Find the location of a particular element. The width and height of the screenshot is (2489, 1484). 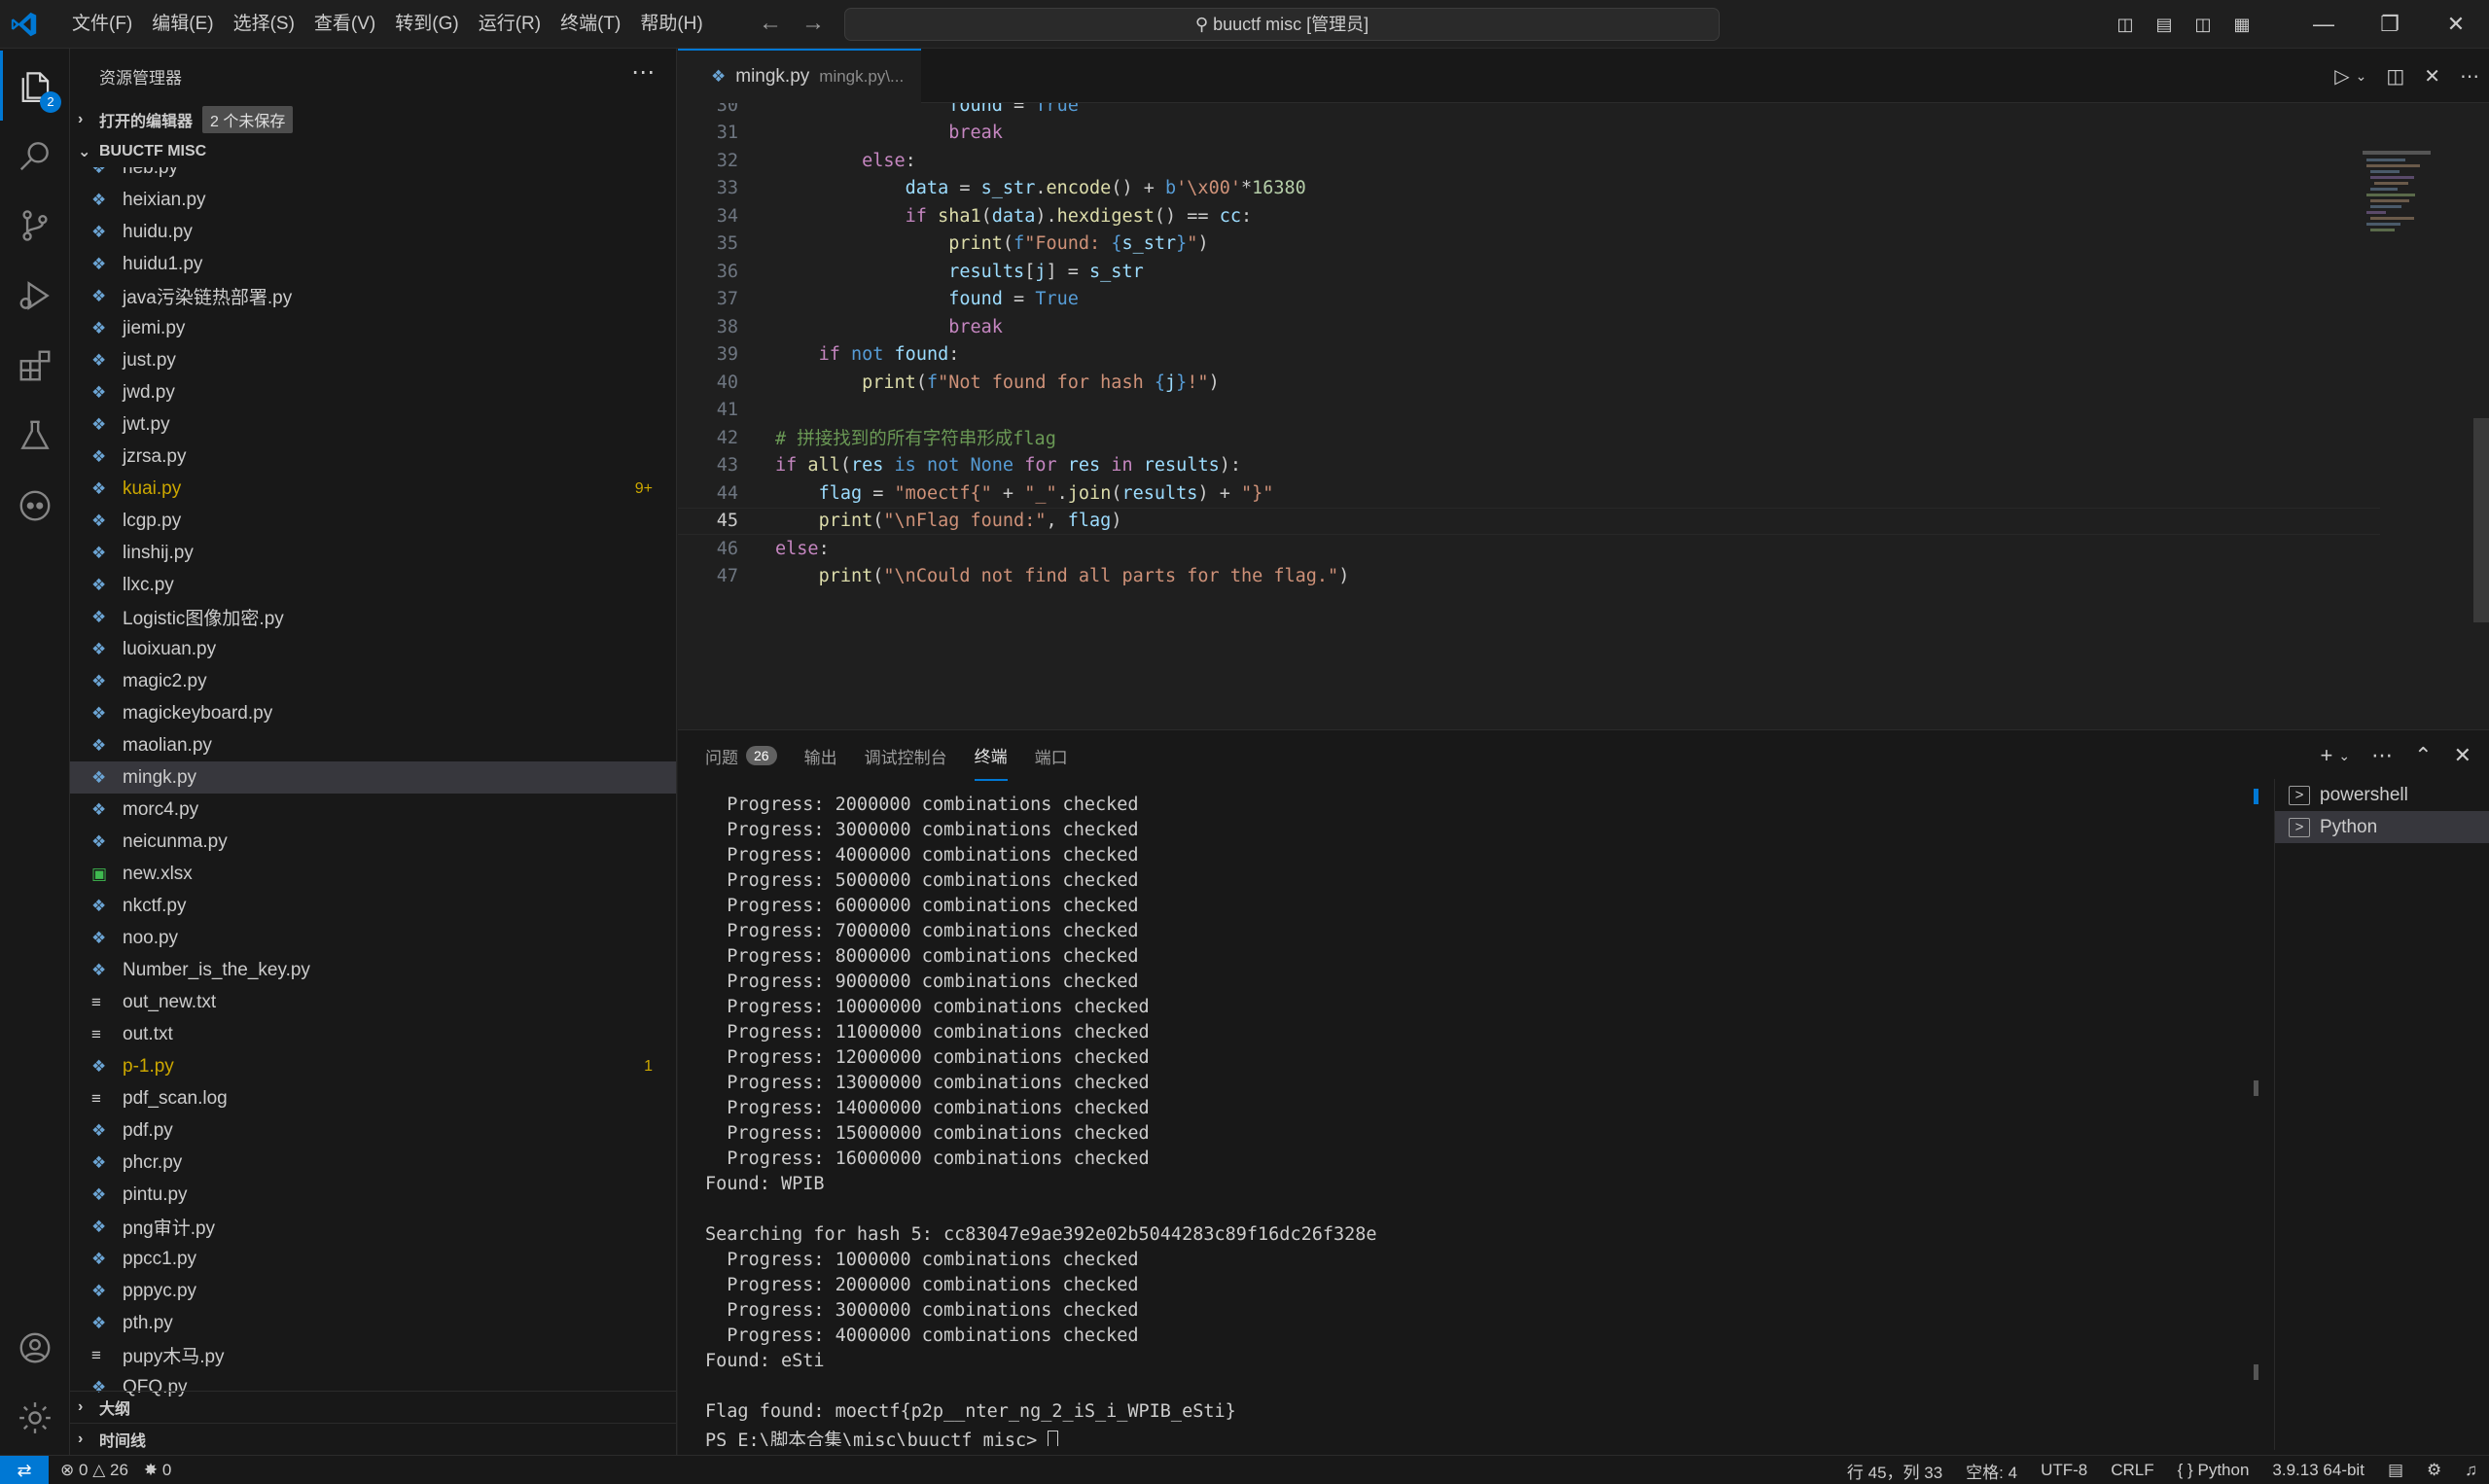

panel-tab: 端口 is located at coordinates (1051, 756).